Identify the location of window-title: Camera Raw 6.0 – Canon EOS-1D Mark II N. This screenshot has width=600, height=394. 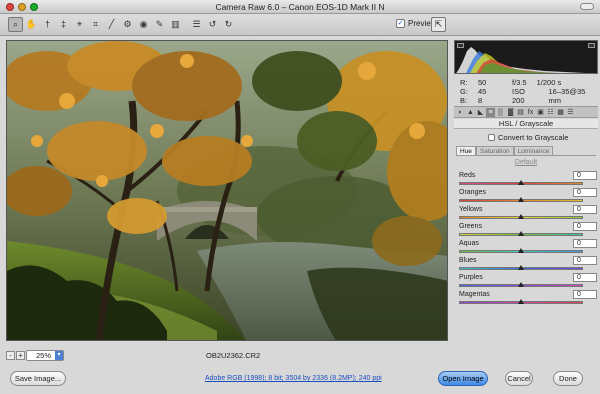
(300, 7).